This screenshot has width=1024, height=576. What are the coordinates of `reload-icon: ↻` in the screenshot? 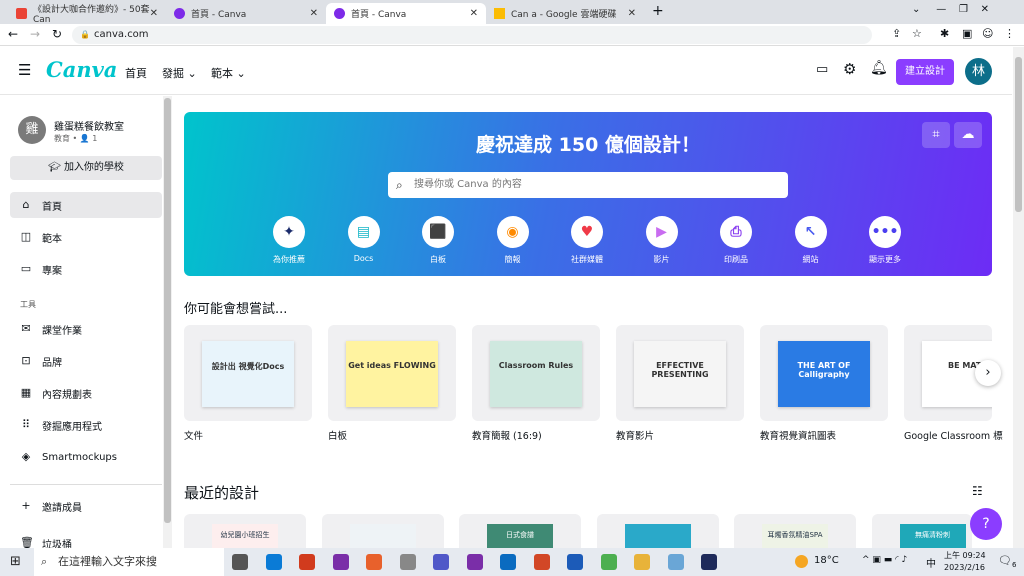 It's located at (57, 34).